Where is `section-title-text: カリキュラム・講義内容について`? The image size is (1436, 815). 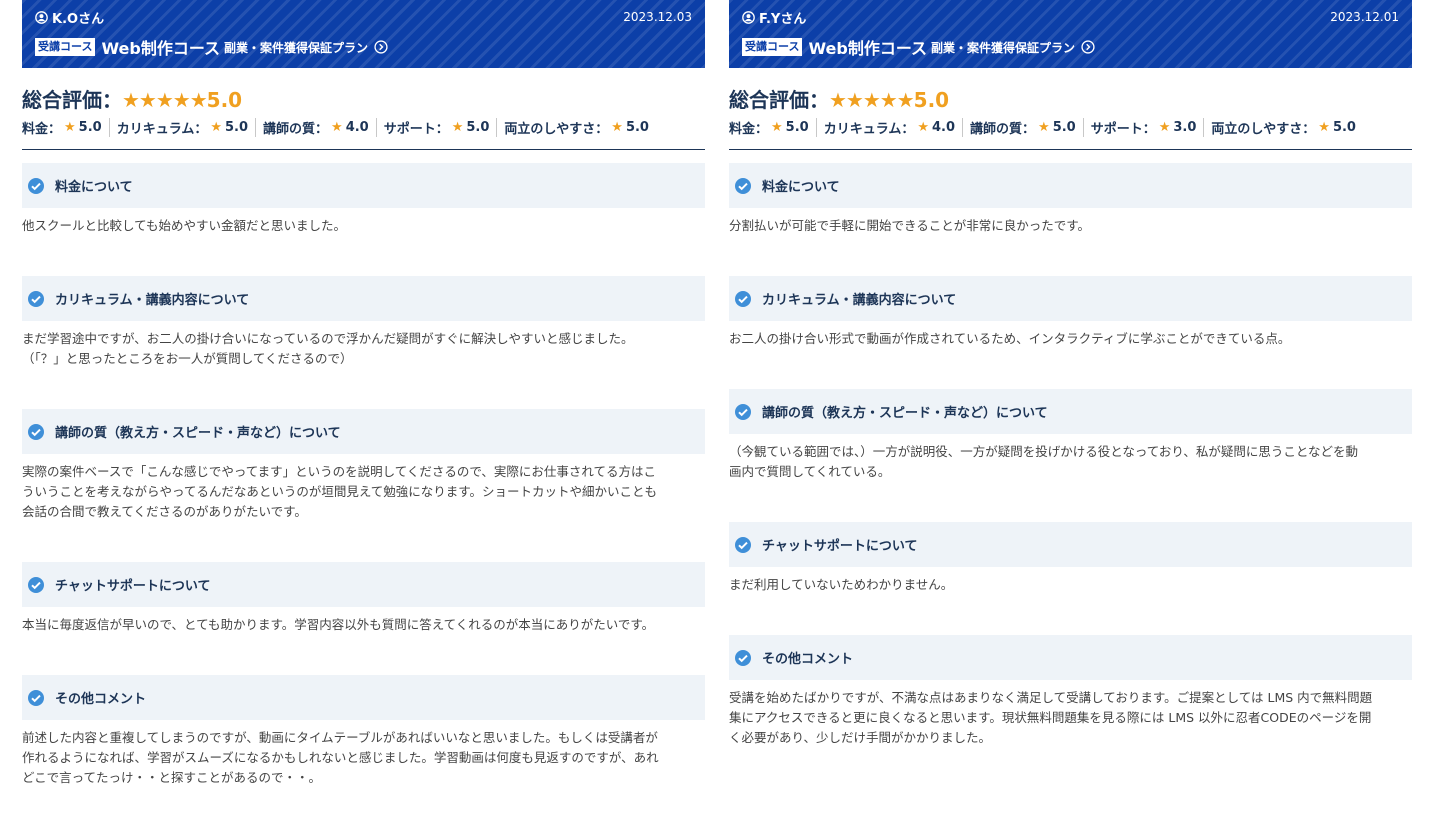
section-title-text: カリキュラム・講義内容について is located at coordinates (152, 300).